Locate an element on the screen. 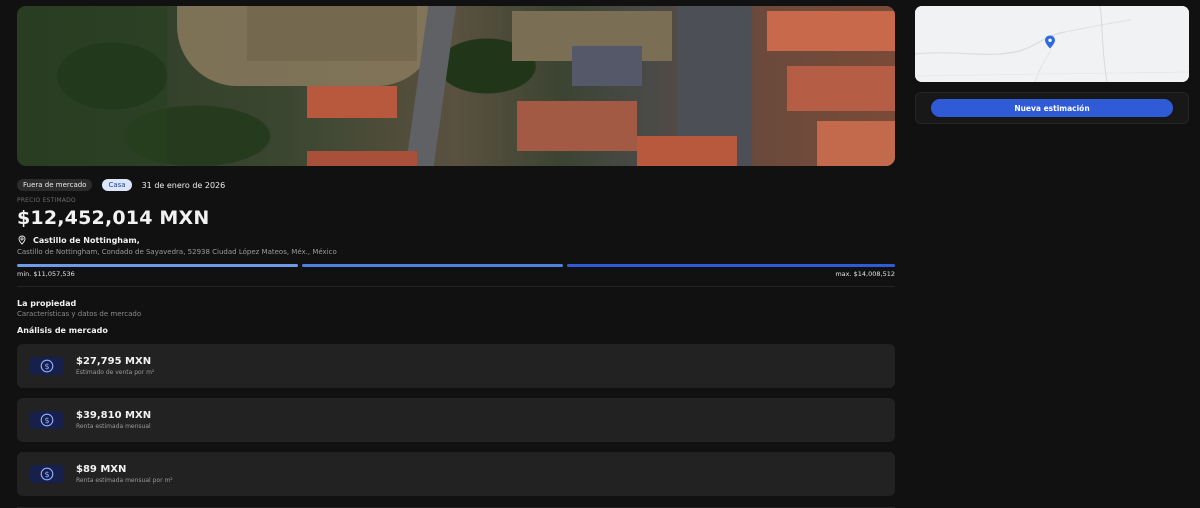 The image size is (1200, 508). map-pin-icon is located at coordinates (1050, 42).